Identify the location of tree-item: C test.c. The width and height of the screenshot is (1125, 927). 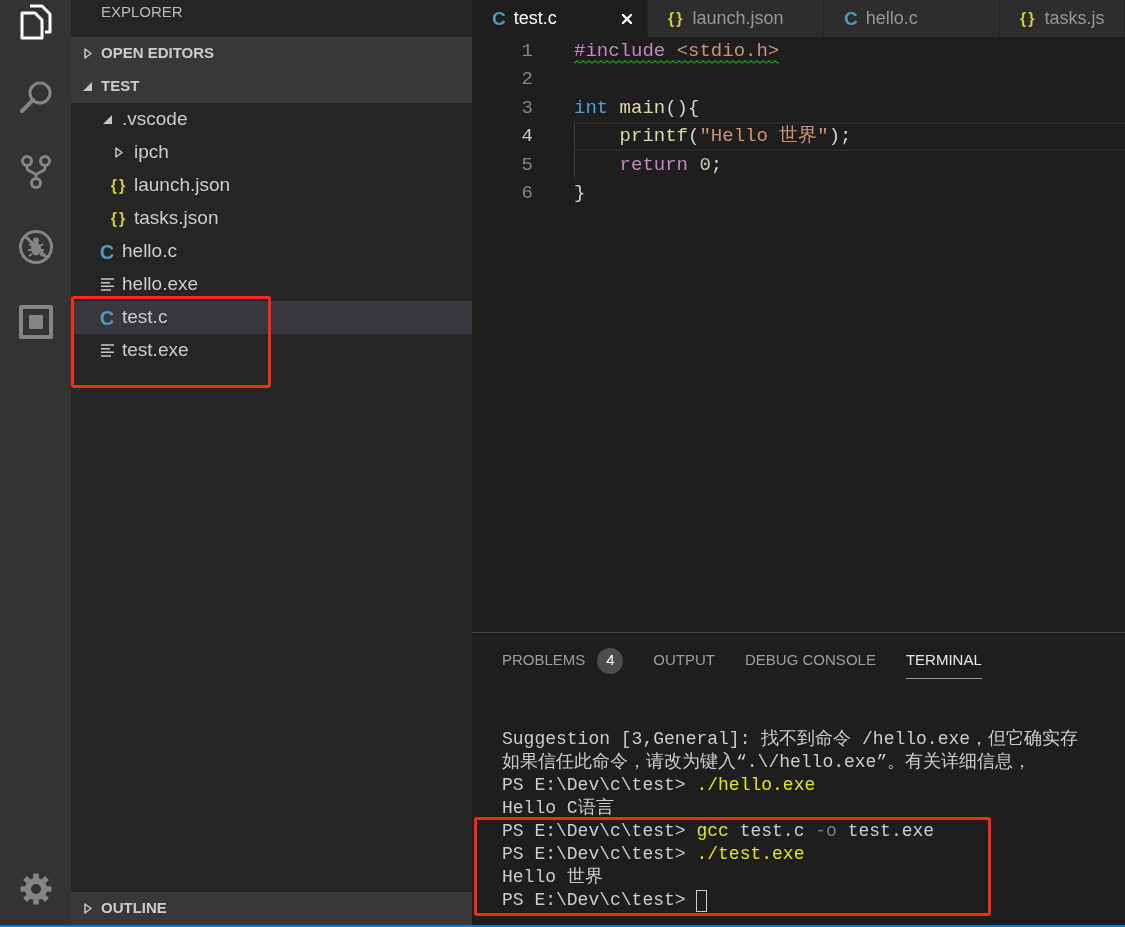
(271, 317).